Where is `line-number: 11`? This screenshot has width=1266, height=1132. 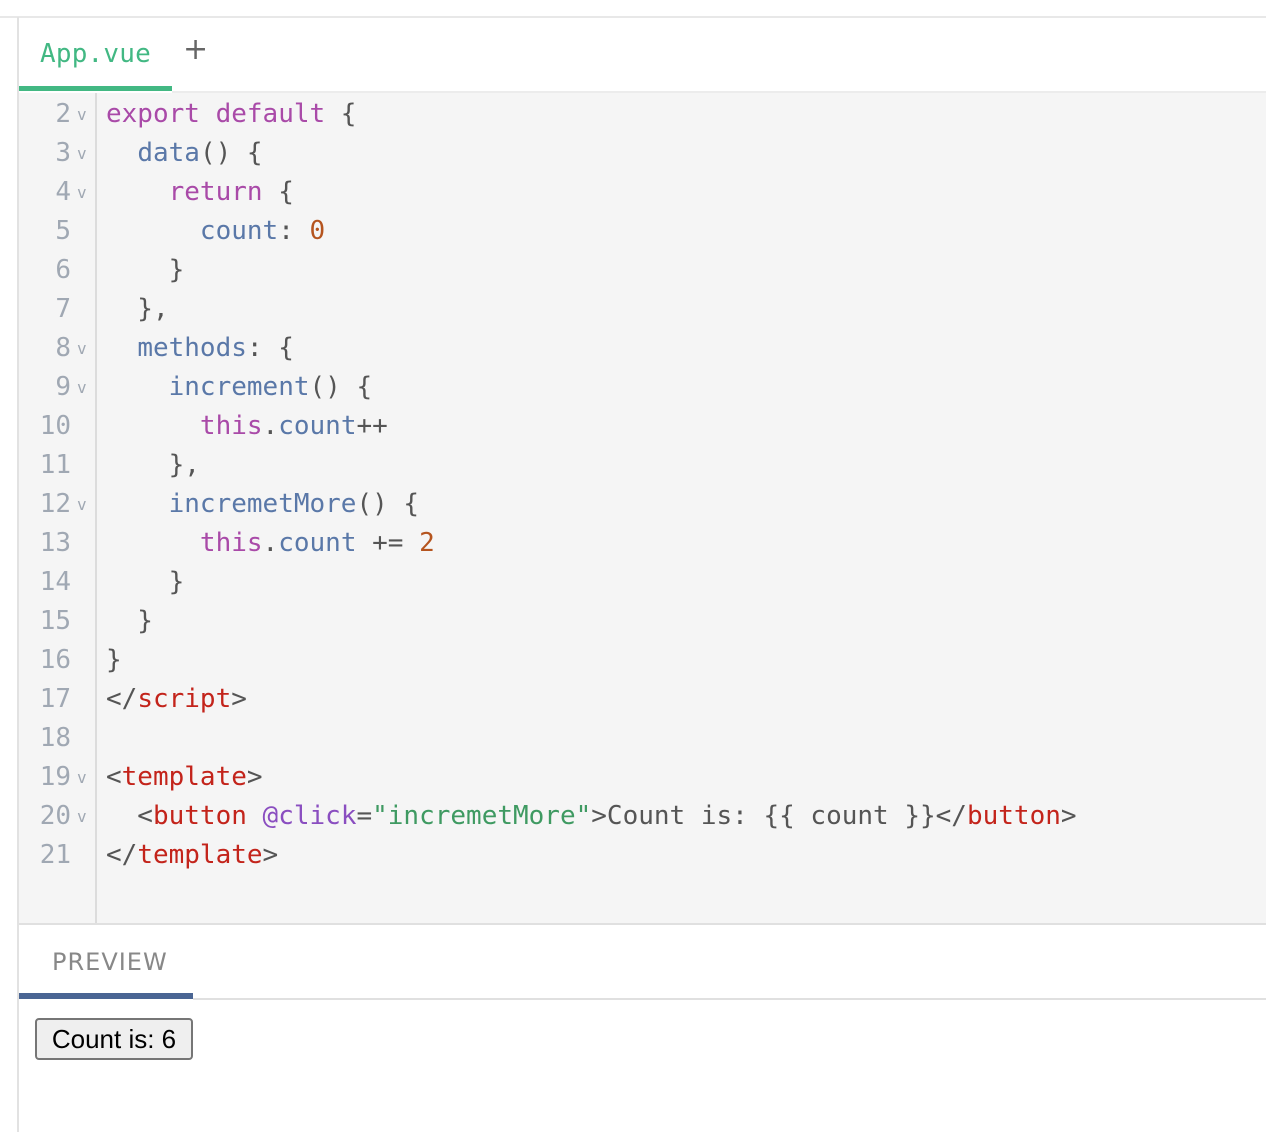
line-number: 11 is located at coordinates (55, 465).